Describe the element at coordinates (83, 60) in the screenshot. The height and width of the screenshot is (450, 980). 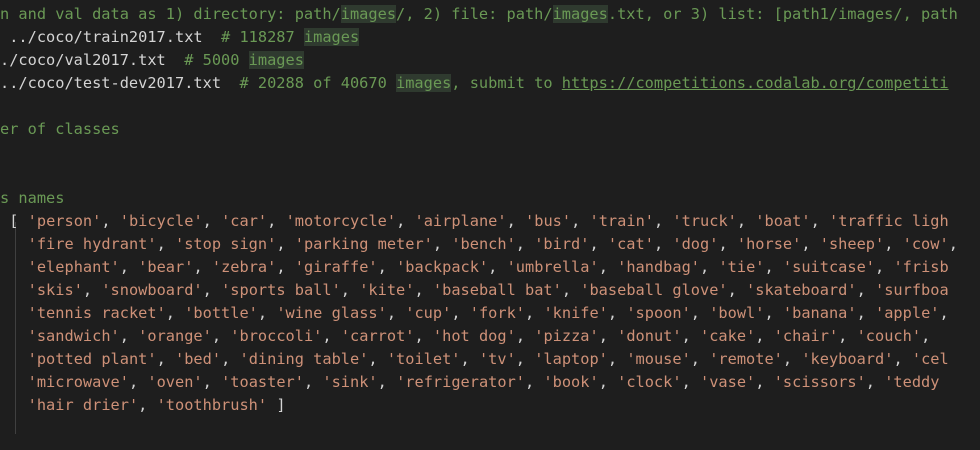
I see `val-path: ./coco/val2017.txt` at that location.